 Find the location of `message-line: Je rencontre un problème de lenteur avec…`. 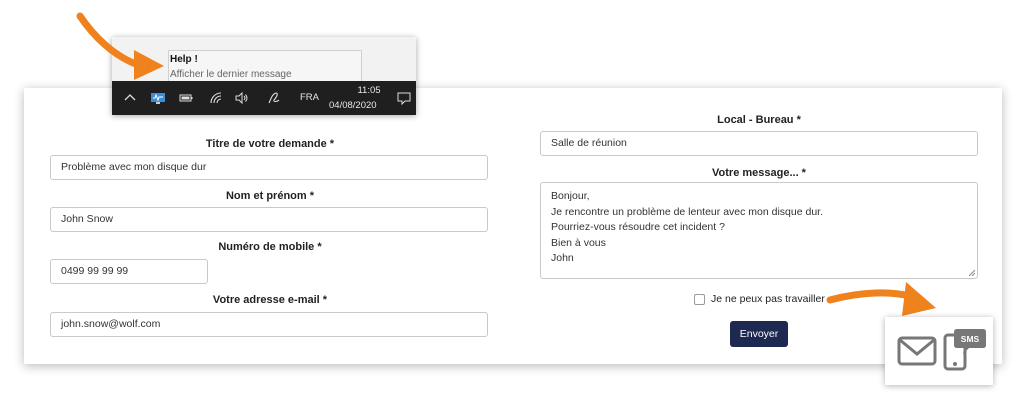

message-line: Je rencontre un problème de lenteur avec… is located at coordinates (687, 211).